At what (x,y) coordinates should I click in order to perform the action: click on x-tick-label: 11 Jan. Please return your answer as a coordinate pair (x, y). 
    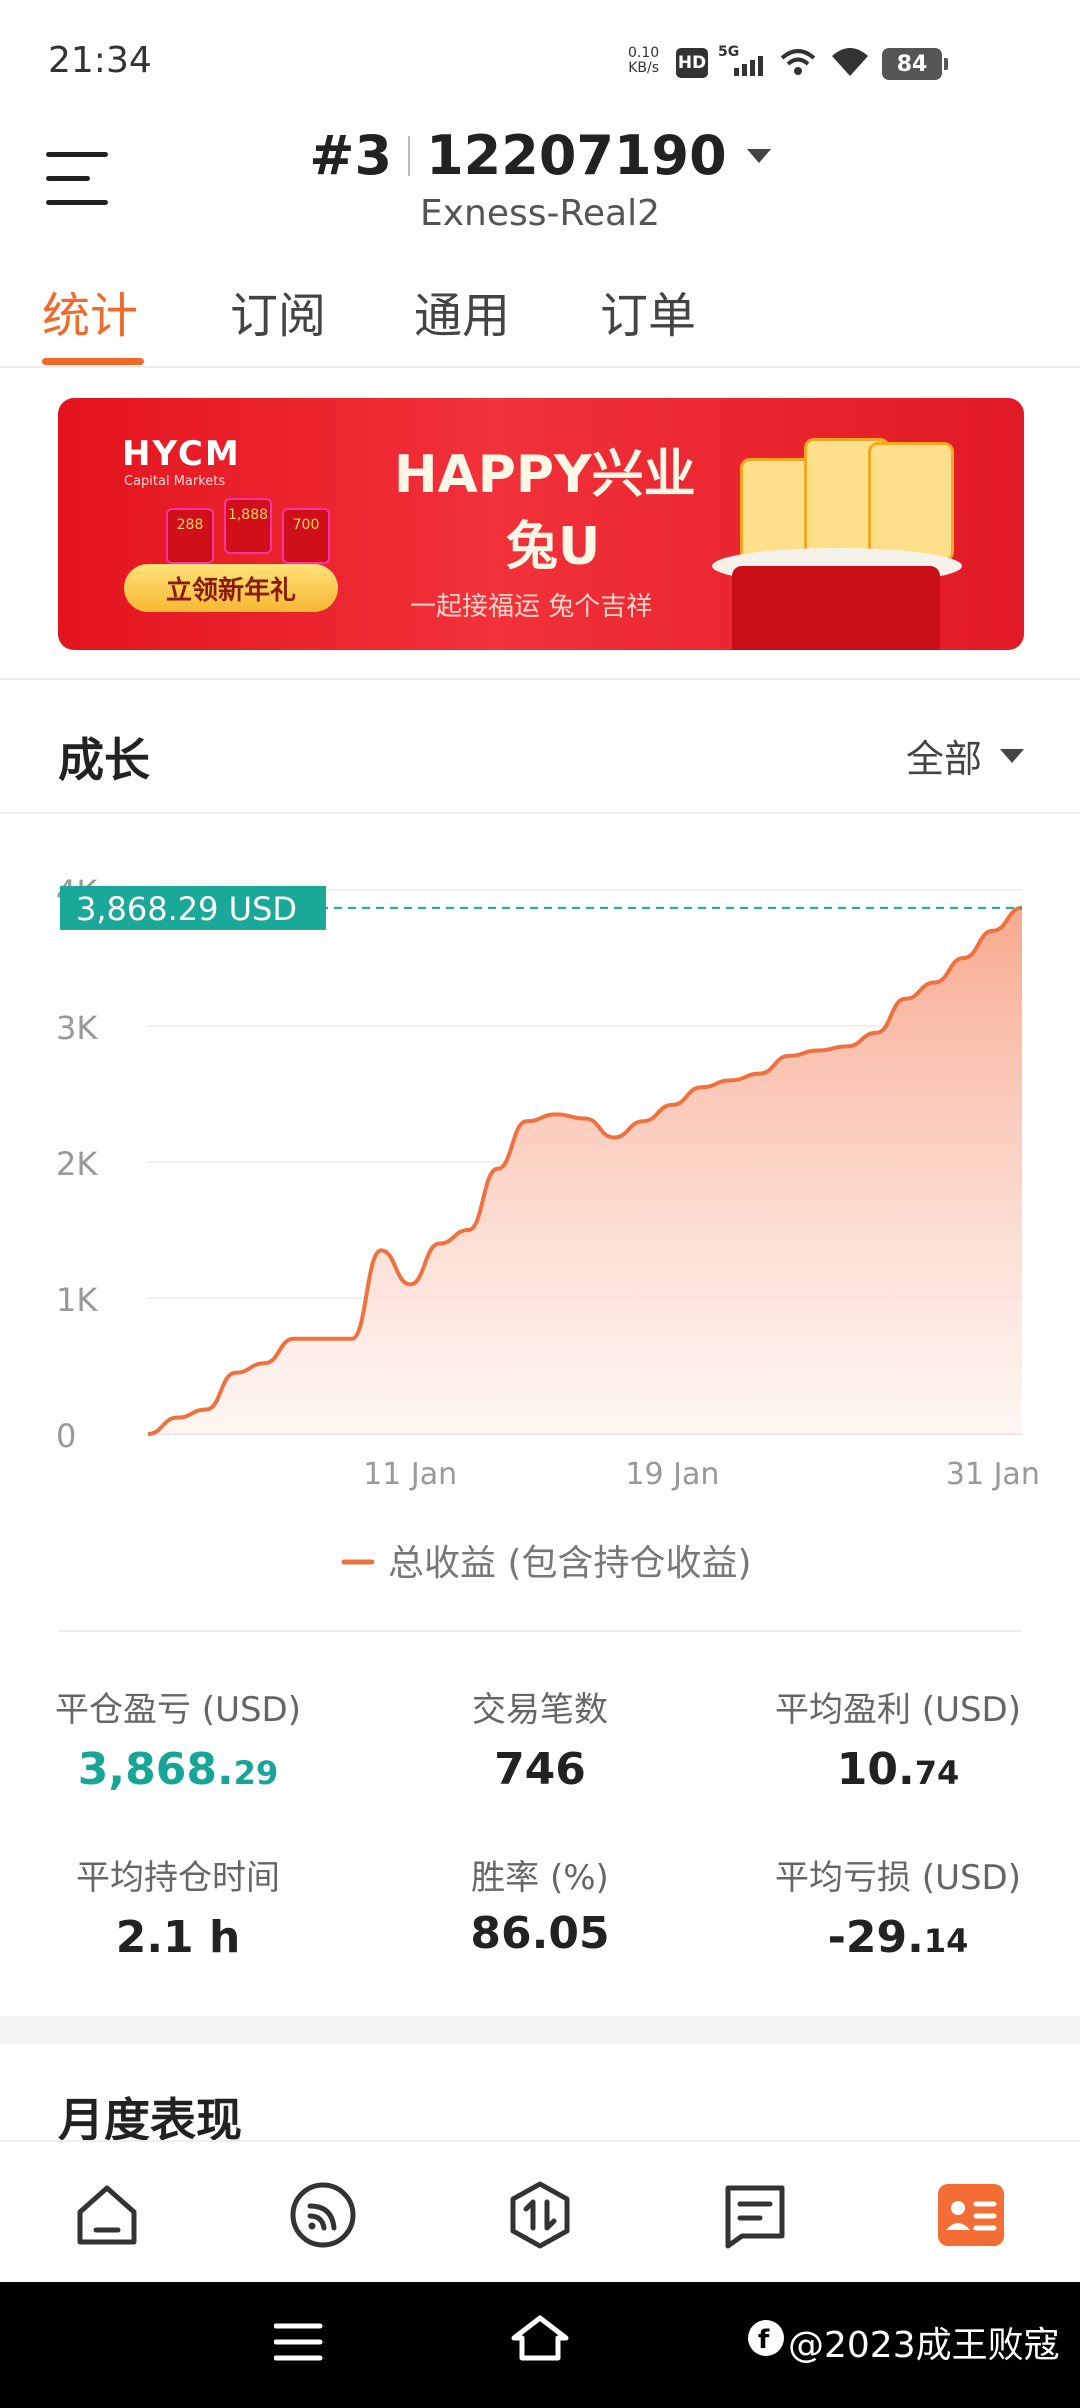
    Looking at the image, I should click on (410, 1474).